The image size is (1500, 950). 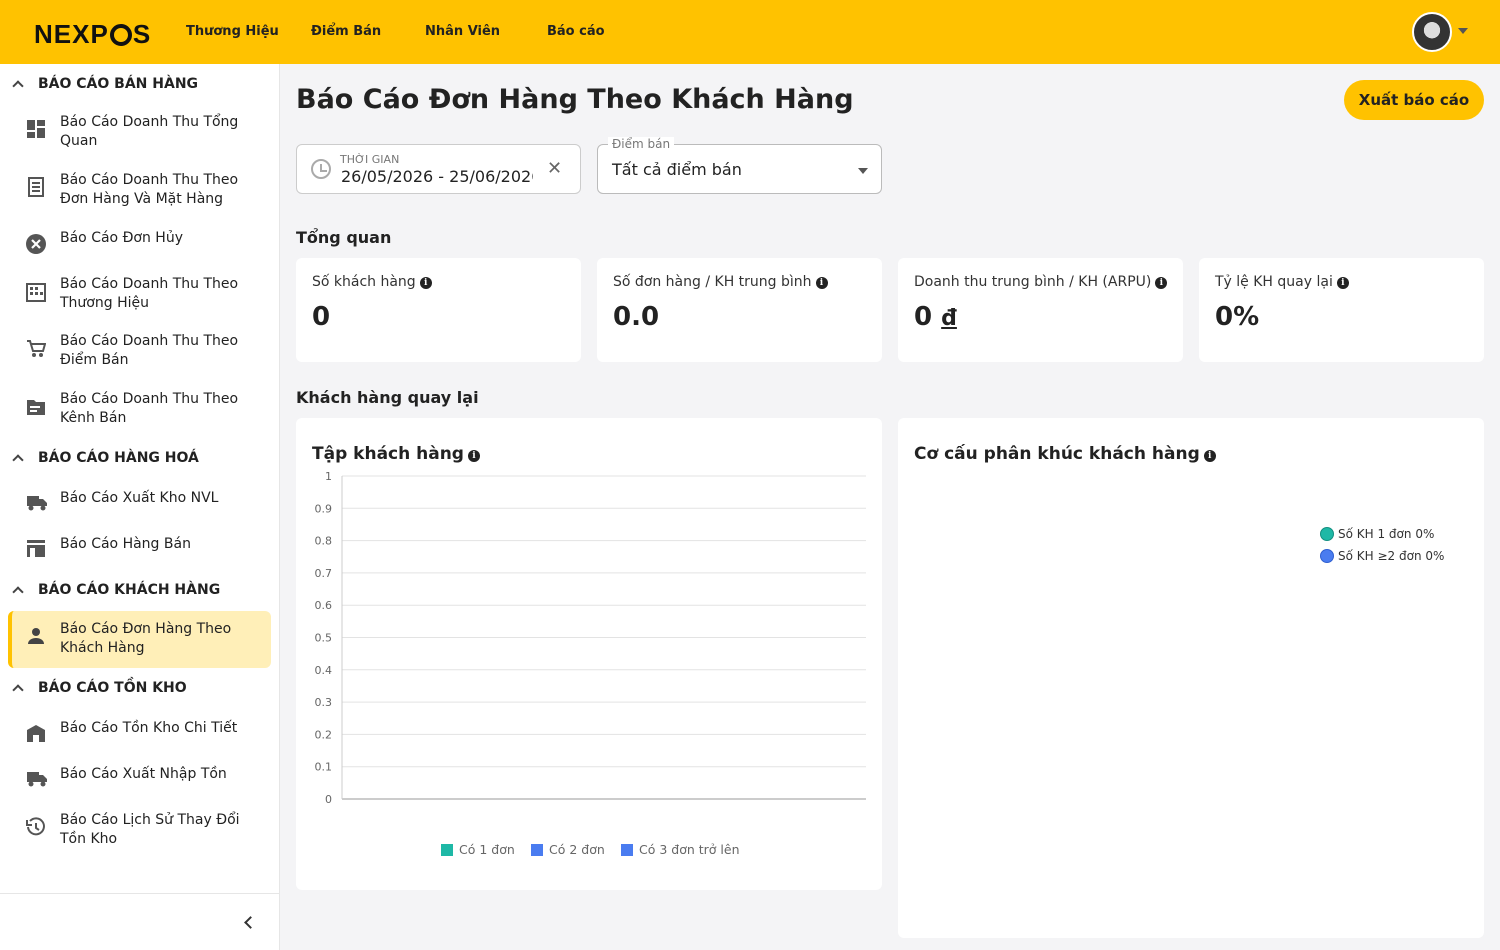 What do you see at coordinates (1057, 454) in the screenshot?
I see `card-title: Cơ cấu phân khúc khách hàng` at bounding box center [1057, 454].